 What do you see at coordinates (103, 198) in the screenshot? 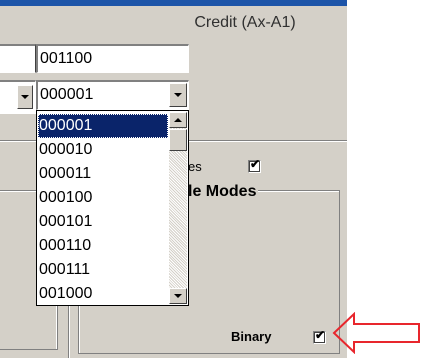
I see `dropdown-option: 000100` at bounding box center [103, 198].